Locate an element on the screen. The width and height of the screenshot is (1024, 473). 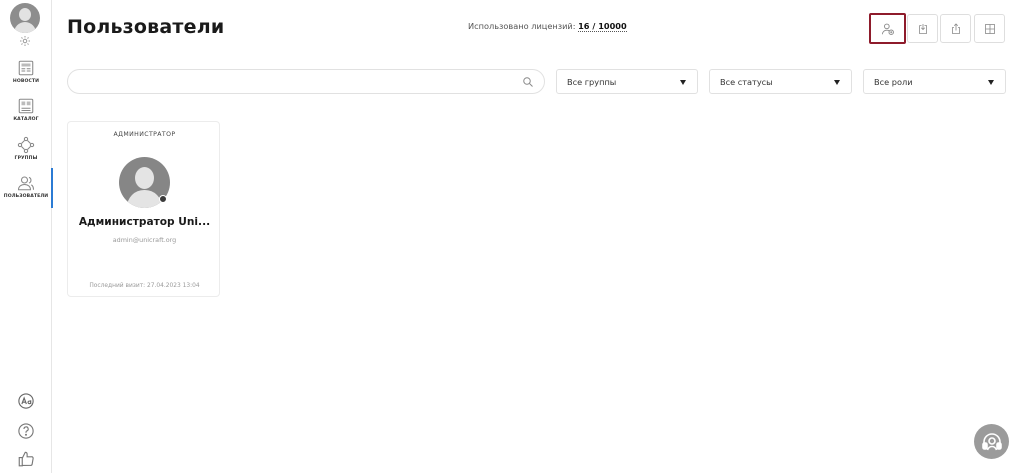
sidebar-item-news: НОВОСТИ is located at coordinates (26, 71).